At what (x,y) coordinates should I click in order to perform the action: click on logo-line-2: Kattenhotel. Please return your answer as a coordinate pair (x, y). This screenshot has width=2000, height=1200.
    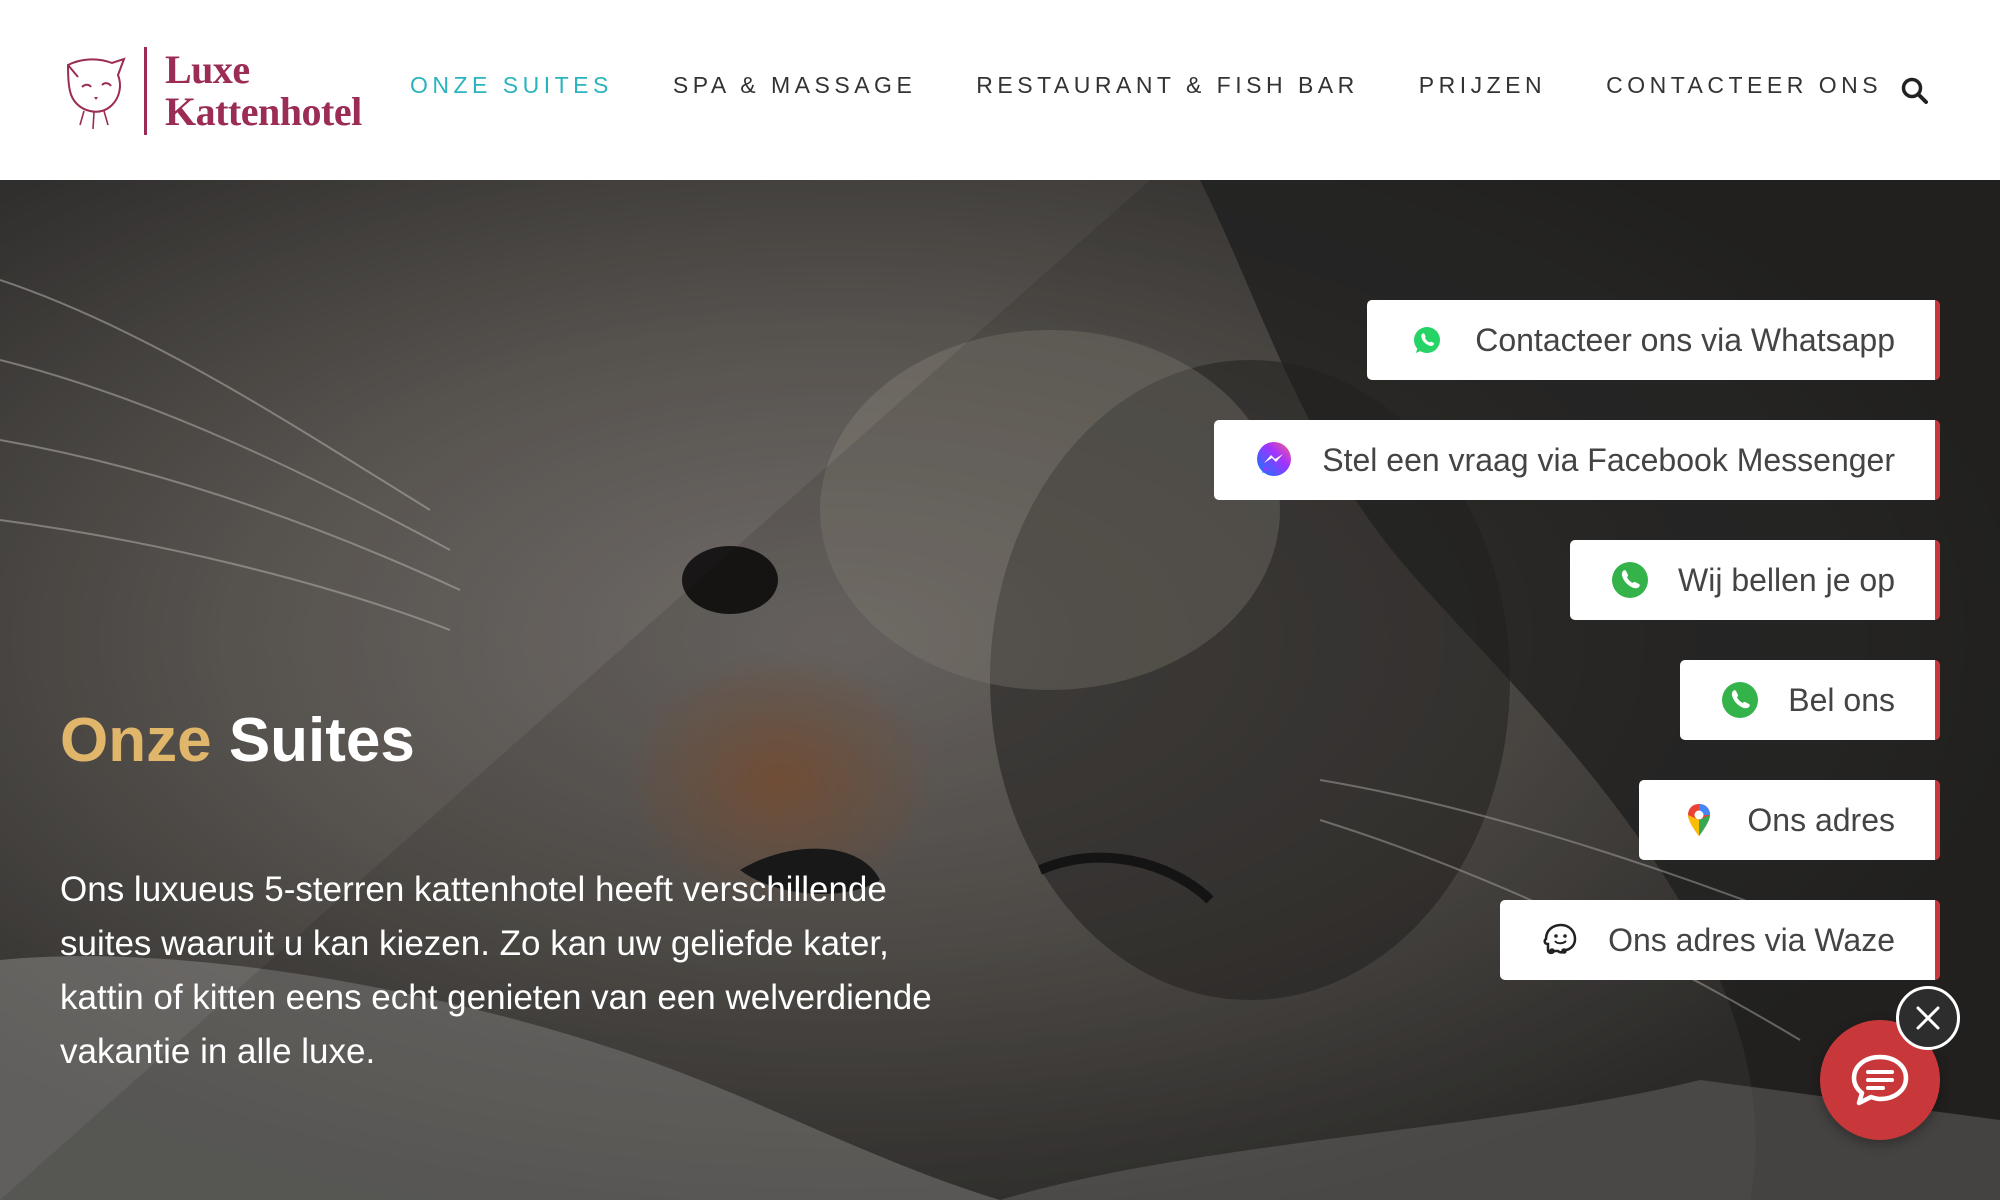
    Looking at the image, I should click on (263, 111).